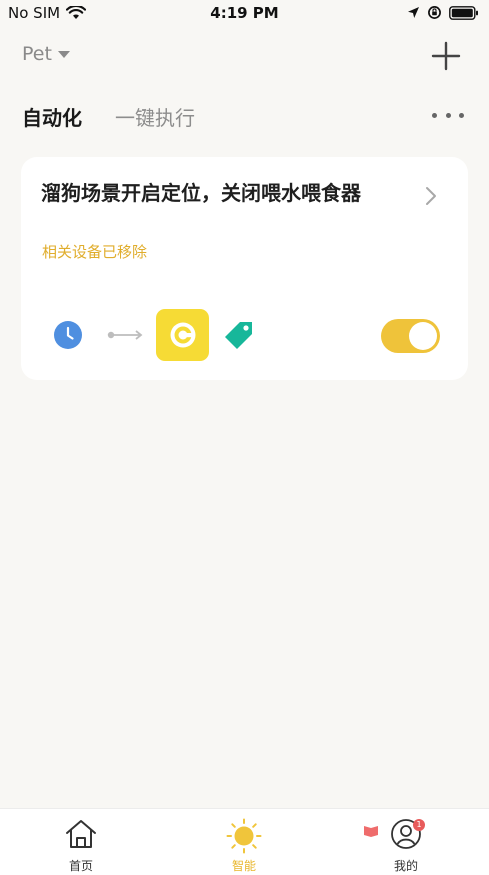 This screenshot has width=489, height=875. I want to click on home-icon, so click(81, 834).